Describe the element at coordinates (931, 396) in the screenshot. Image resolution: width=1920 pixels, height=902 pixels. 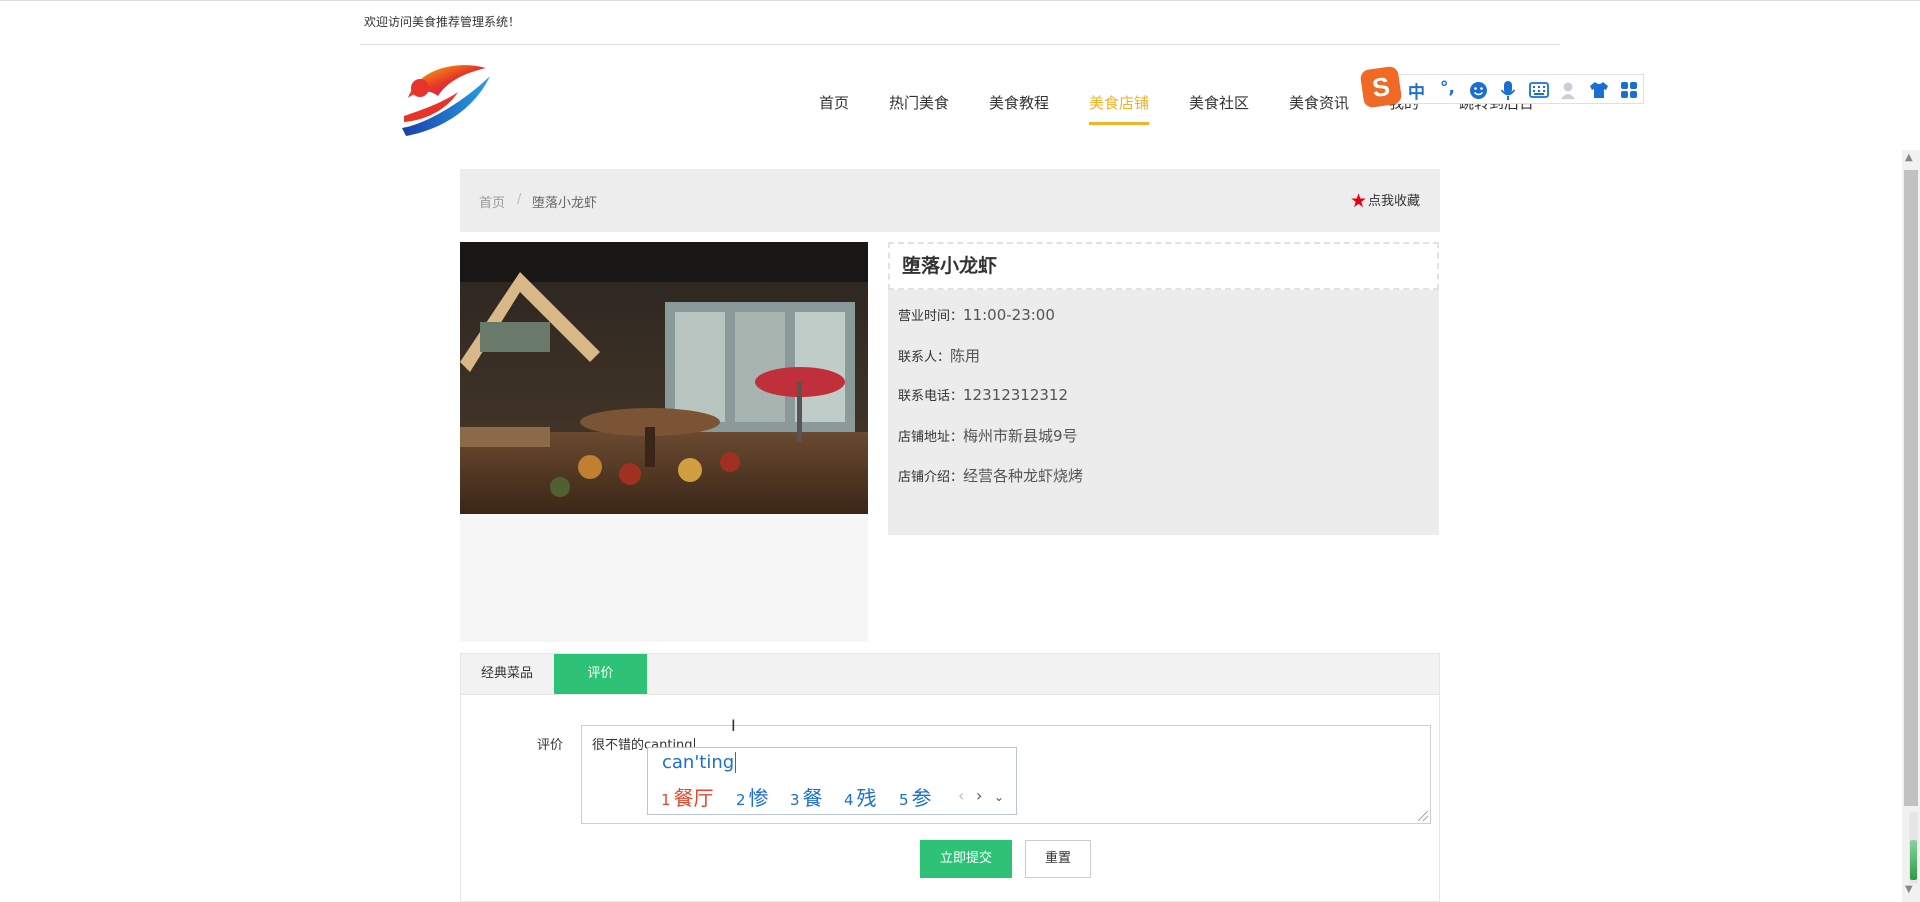
I see `info-label: 联系电话：` at that location.